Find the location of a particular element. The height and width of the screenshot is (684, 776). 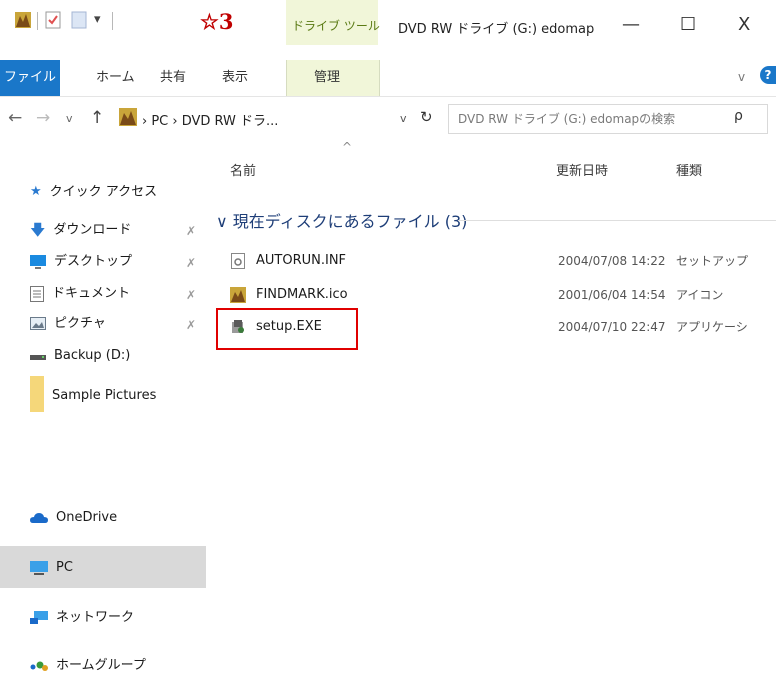

sidebar-item-quick-access: ★ クイック アクセス is located at coordinates (93, 192).